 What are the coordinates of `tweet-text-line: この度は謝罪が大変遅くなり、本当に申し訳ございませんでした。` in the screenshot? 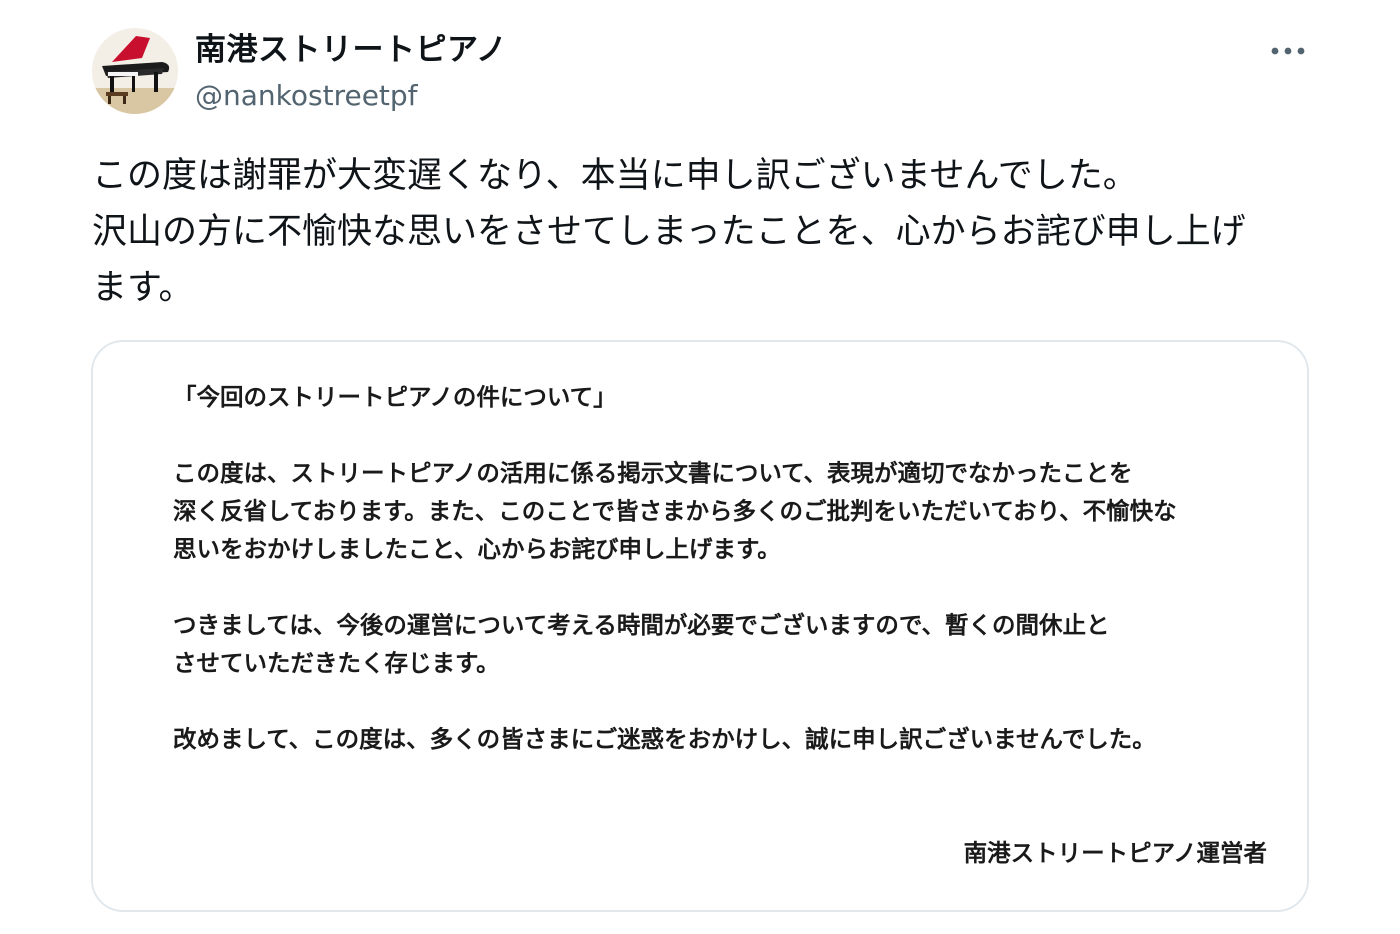 It's located at (615, 176).